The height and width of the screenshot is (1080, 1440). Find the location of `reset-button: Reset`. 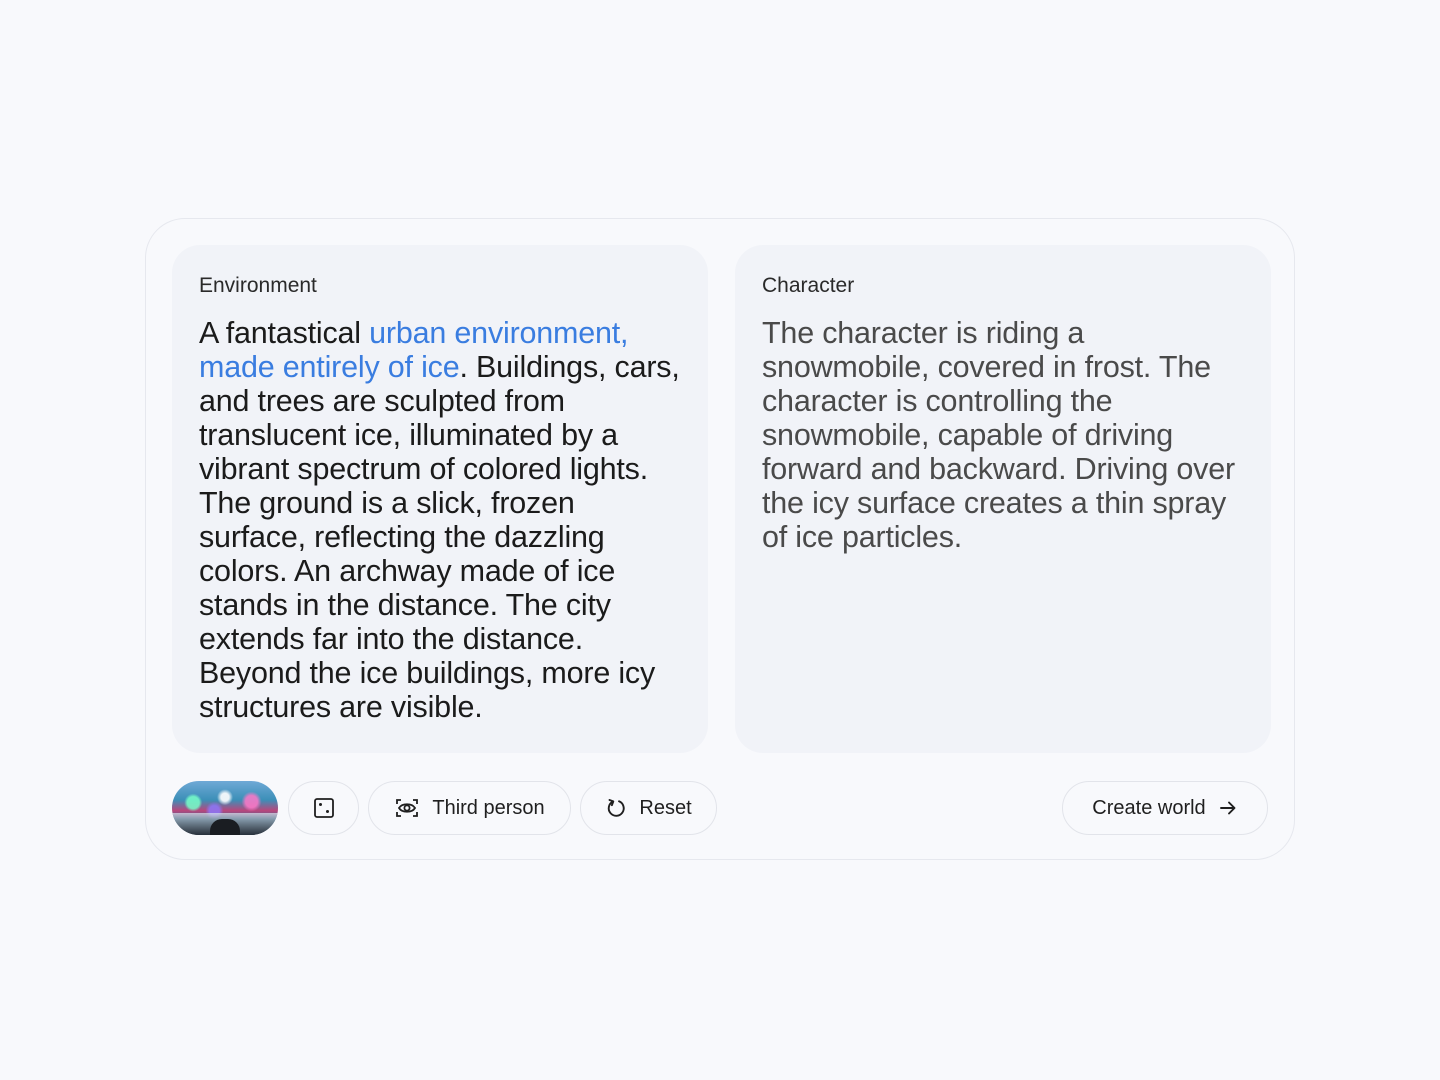

reset-button: Reset is located at coordinates (648, 808).